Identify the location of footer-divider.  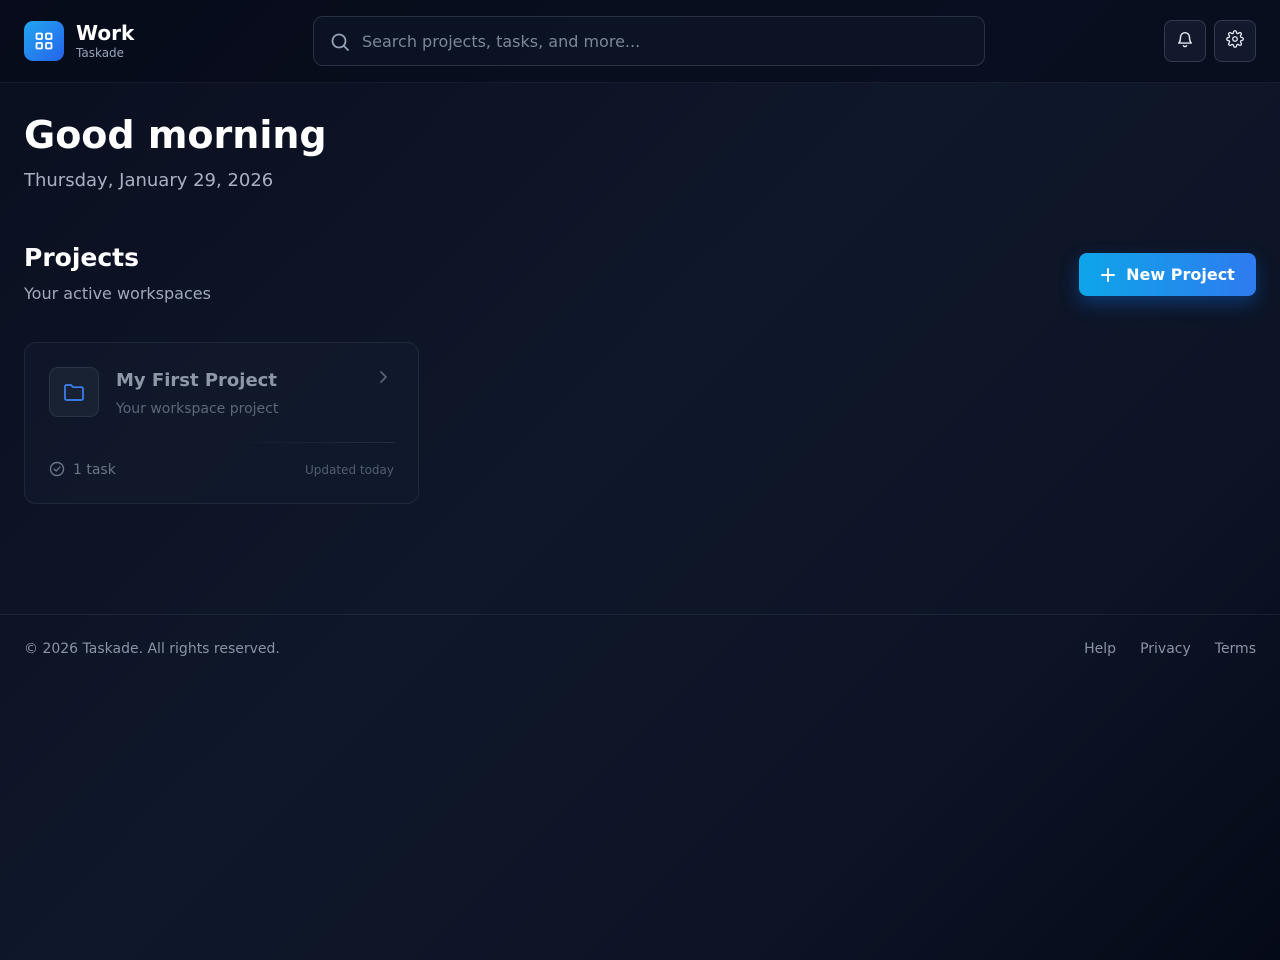
(640, 614).